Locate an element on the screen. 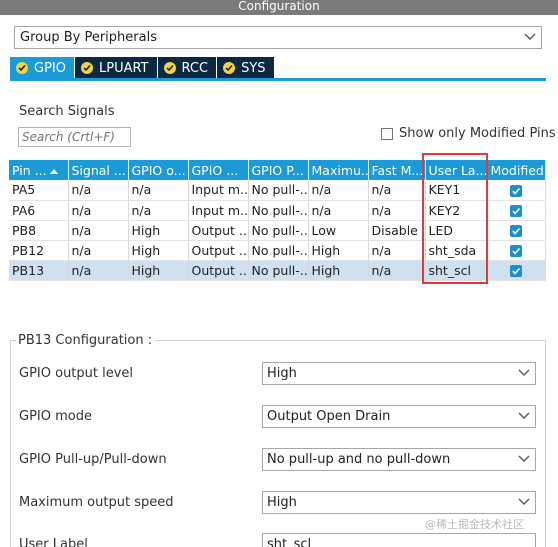 This screenshot has width=558, height=547. user-label-highlight-box is located at coordinates (455, 218).